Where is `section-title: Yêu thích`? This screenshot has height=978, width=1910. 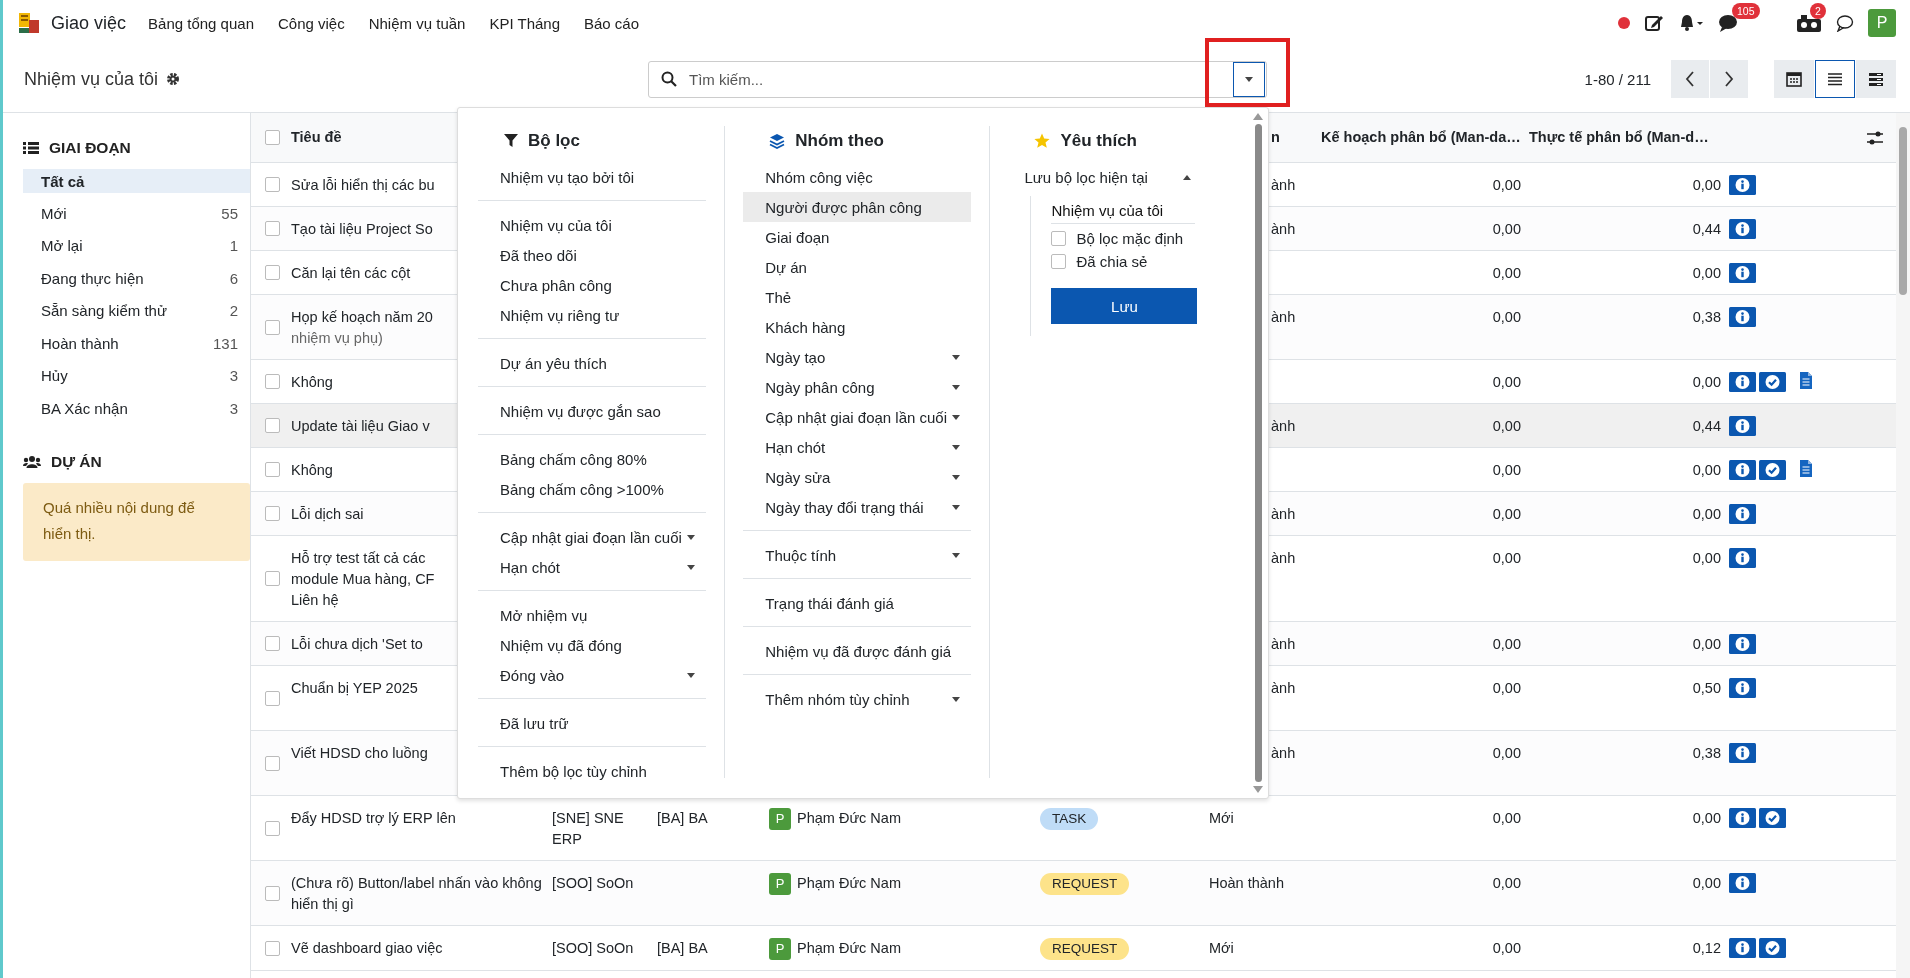
section-title: Yêu thích is located at coordinates (1098, 141).